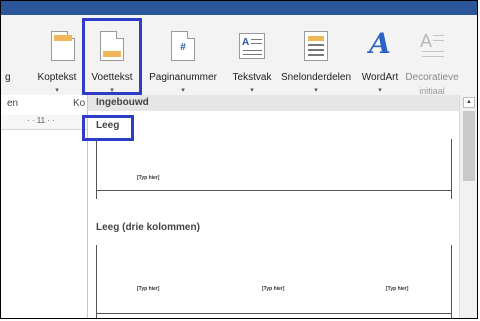 This screenshot has height=321, width=480. I want to click on title-bar, so click(239, 8).